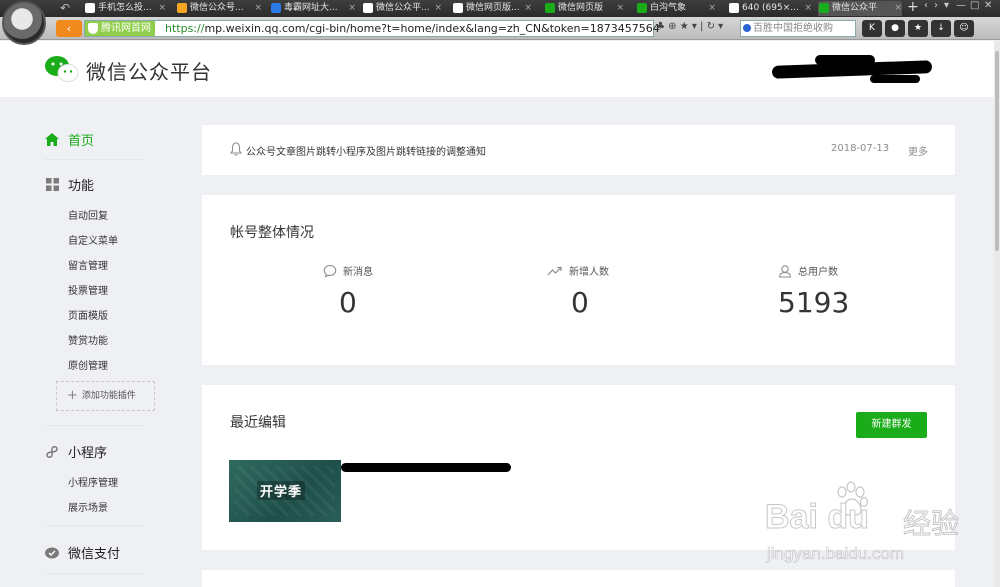 This screenshot has height=587, width=1000. I want to click on sidebar-group-function: 功能, so click(69, 184).